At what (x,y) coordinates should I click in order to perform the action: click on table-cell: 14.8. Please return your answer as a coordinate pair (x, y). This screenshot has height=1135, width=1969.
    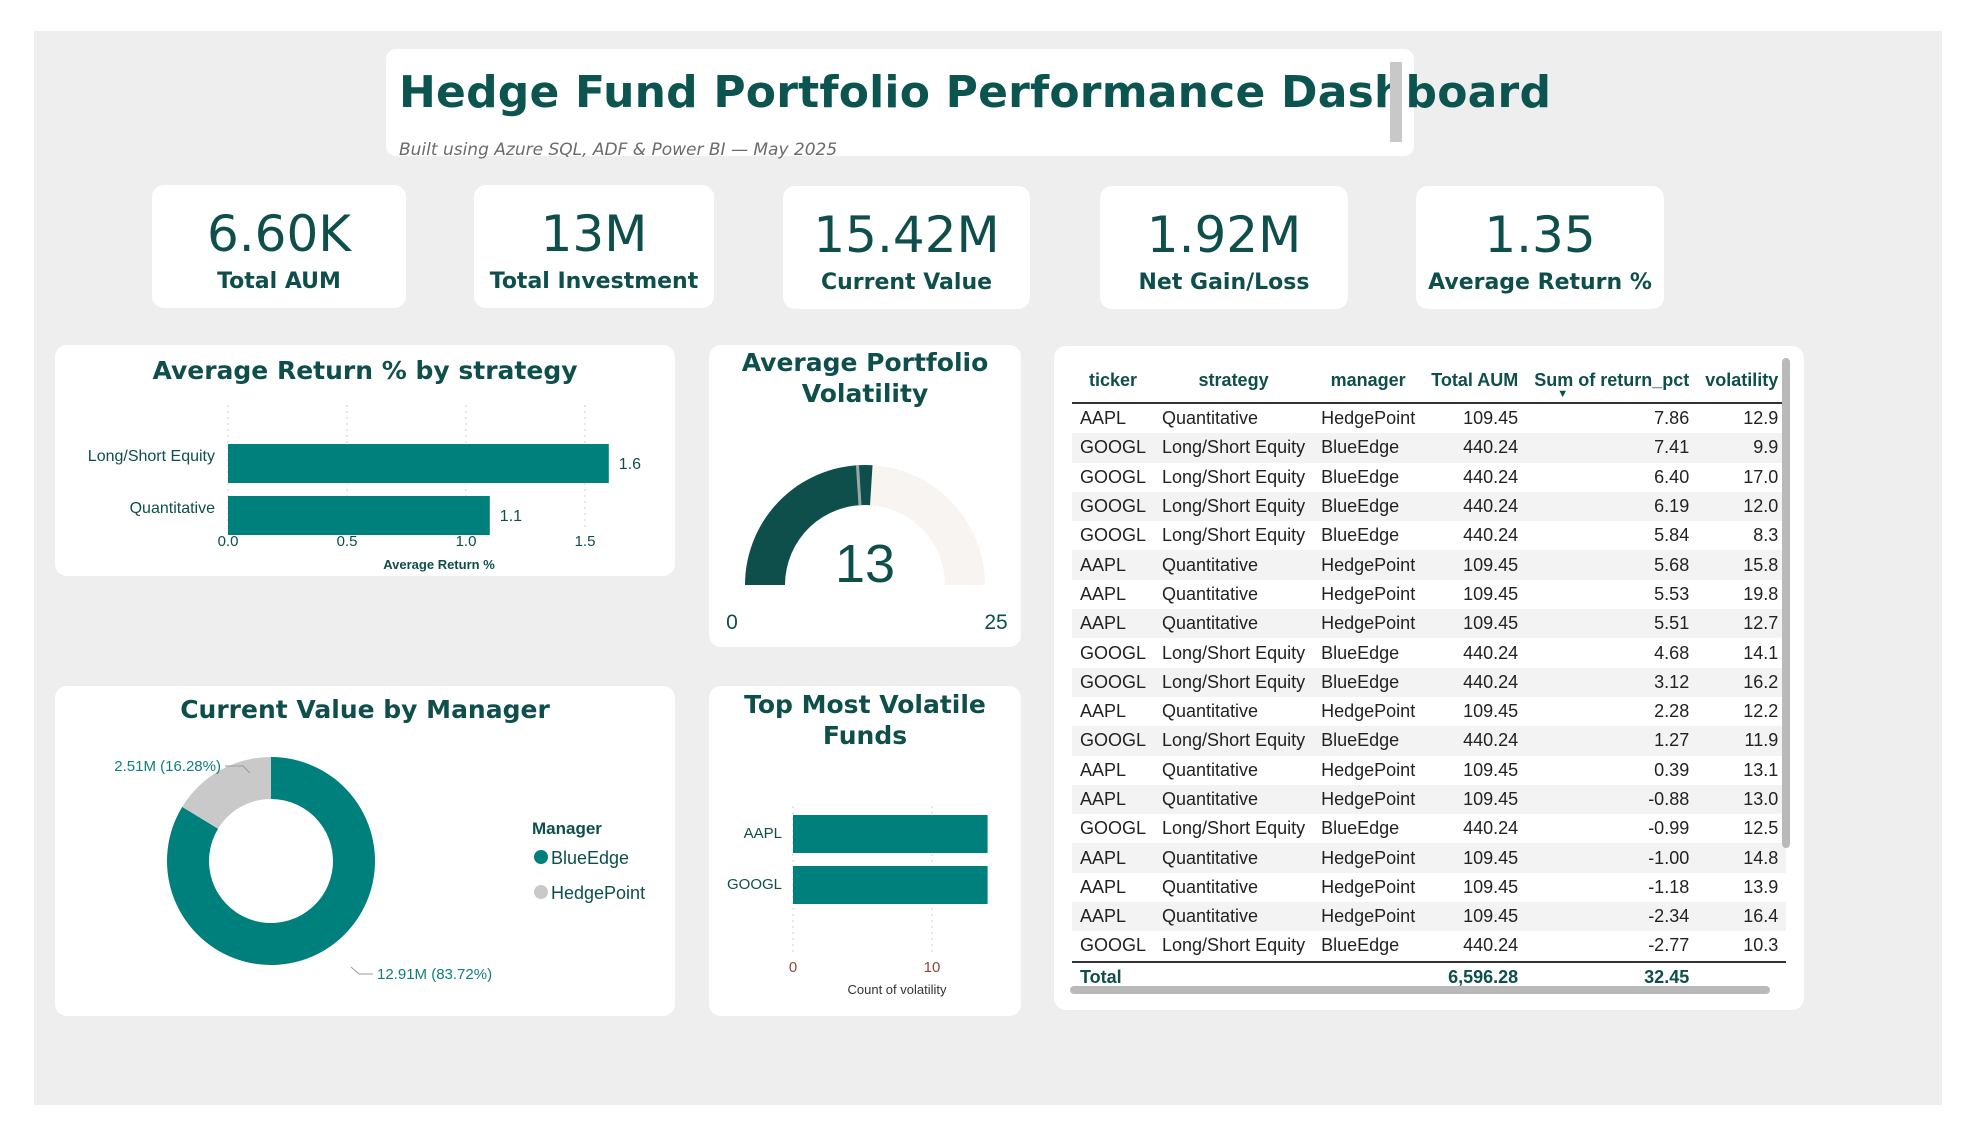
    Looking at the image, I should click on (1742, 858).